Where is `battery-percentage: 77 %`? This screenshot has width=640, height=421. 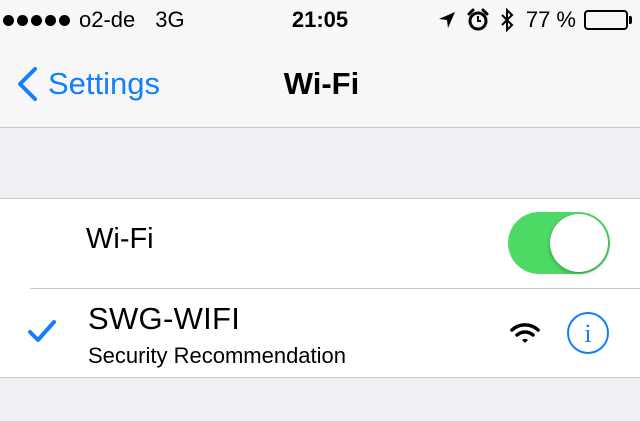 battery-percentage: 77 % is located at coordinates (550, 19).